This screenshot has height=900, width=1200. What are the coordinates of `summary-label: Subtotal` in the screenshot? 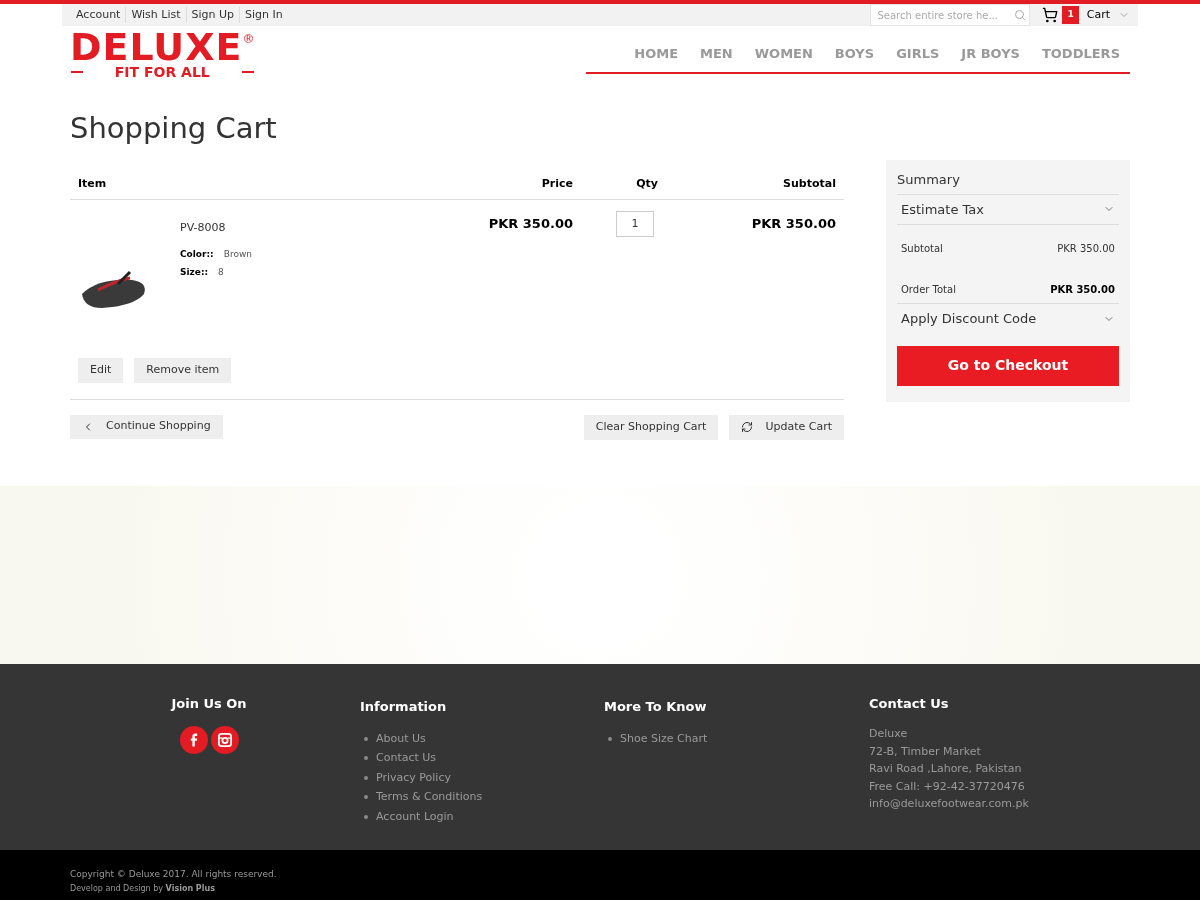 It's located at (922, 249).